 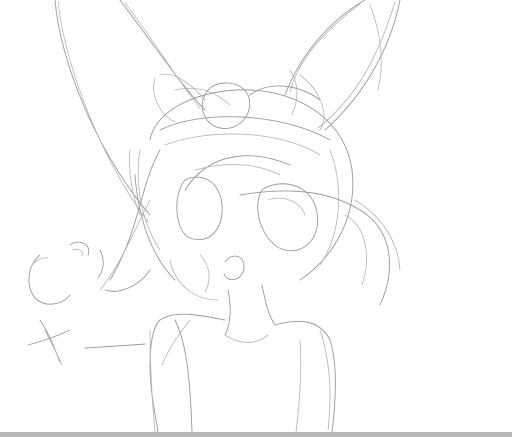 What do you see at coordinates (86, 342) in the screenshot?
I see `sketch-scribble-marks` at bounding box center [86, 342].